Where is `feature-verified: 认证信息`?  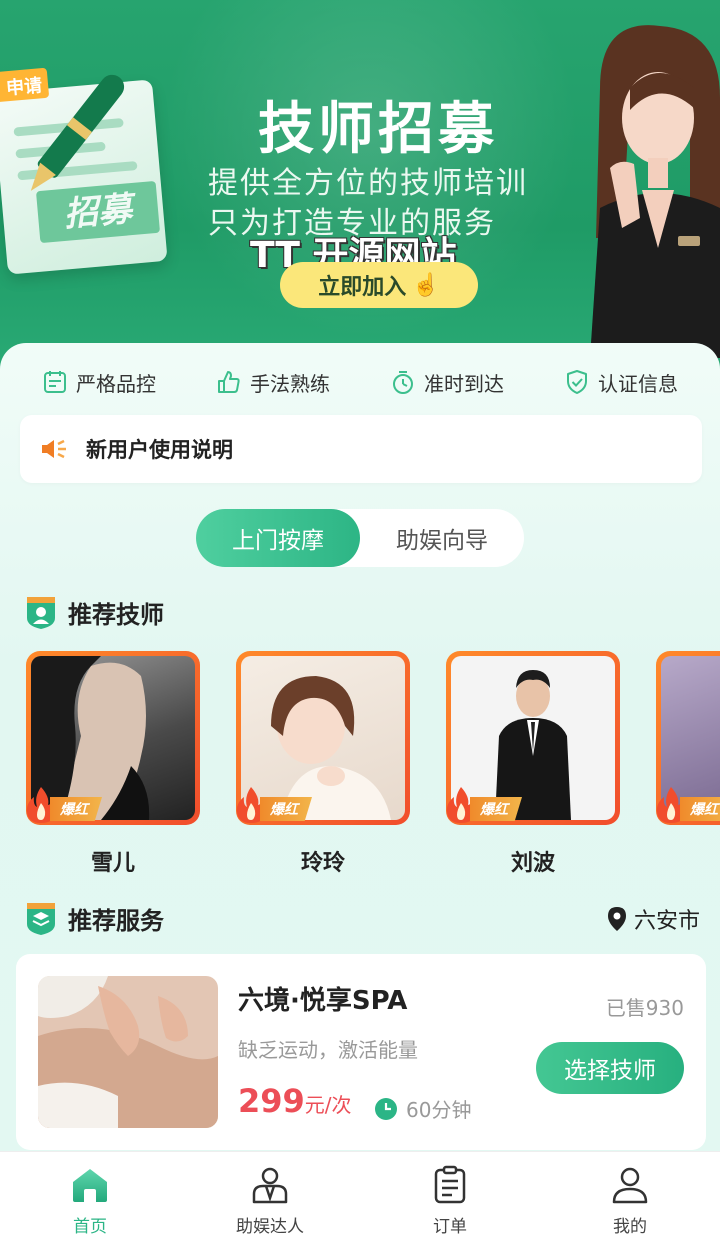
feature-verified: 认证信息 is located at coordinates (621, 382).